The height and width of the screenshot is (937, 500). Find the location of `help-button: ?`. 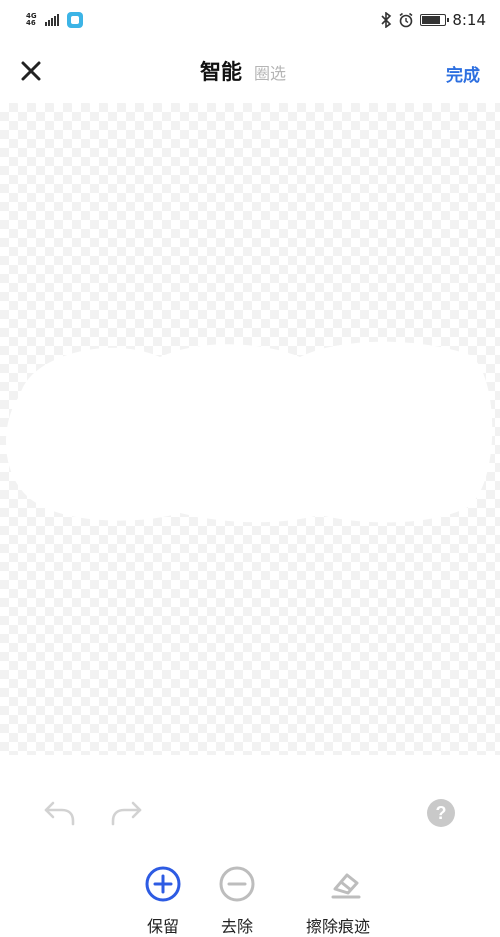

help-button: ? is located at coordinates (441, 813).